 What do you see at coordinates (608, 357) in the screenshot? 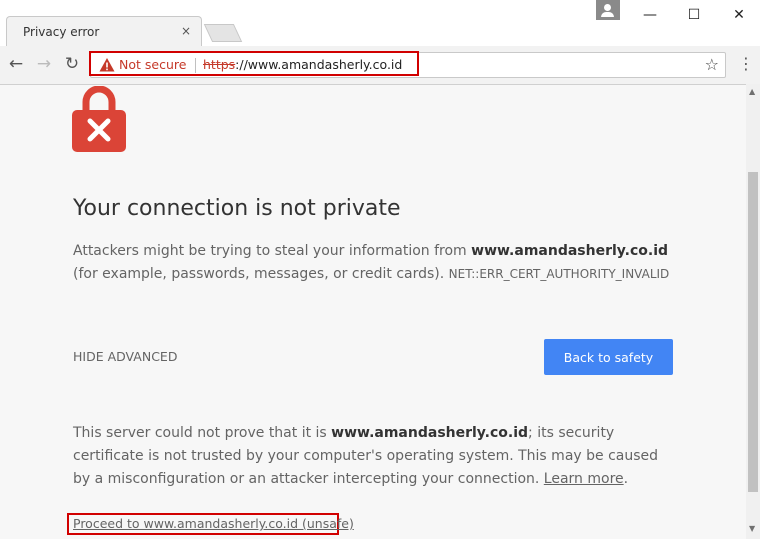
I see `back-to-safety-button: Back to safety` at bounding box center [608, 357].